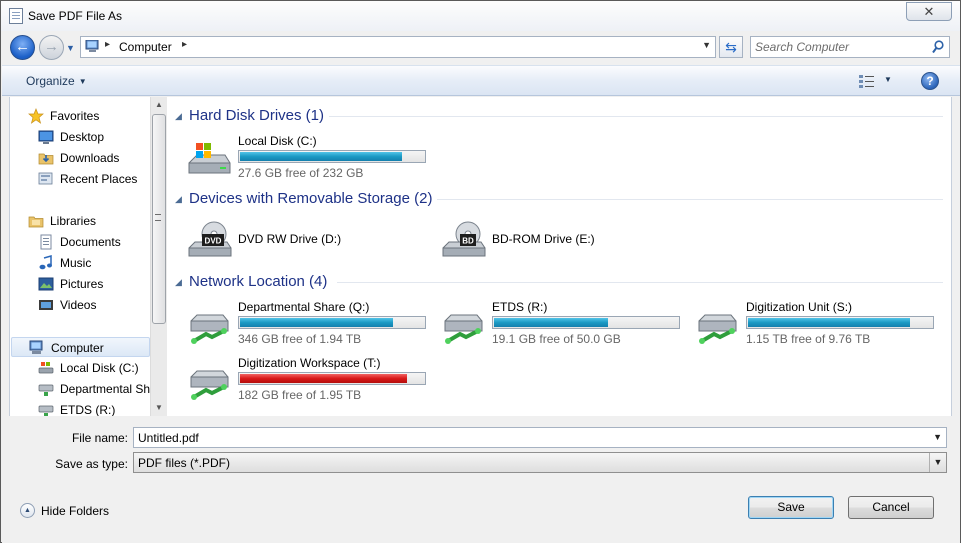 The width and height of the screenshot is (961, 543). What do you see at coordinates (46, 159) in the screenshot?
I see `downloads-folder-icon` at bounding box center [46, 159].